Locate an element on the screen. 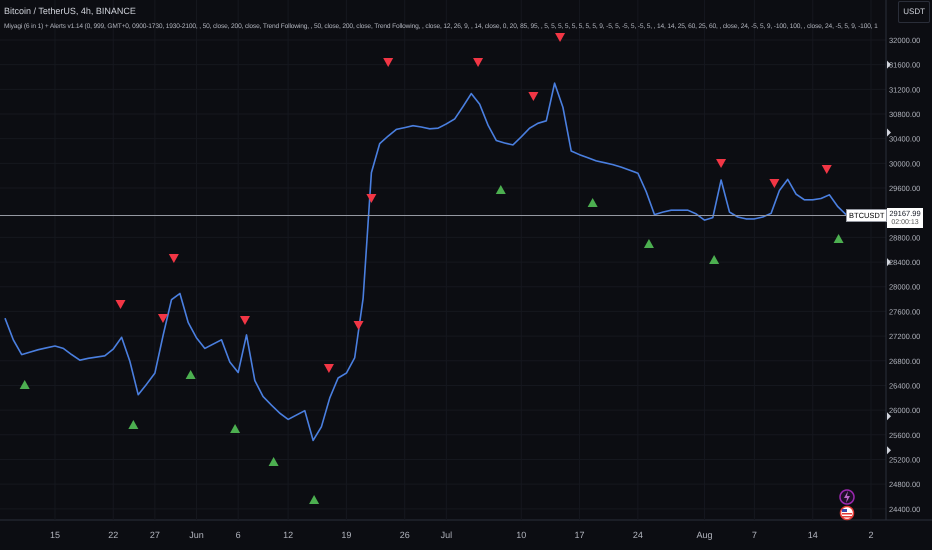  time-axis-label: 19 is located at coordinates (346, 535).